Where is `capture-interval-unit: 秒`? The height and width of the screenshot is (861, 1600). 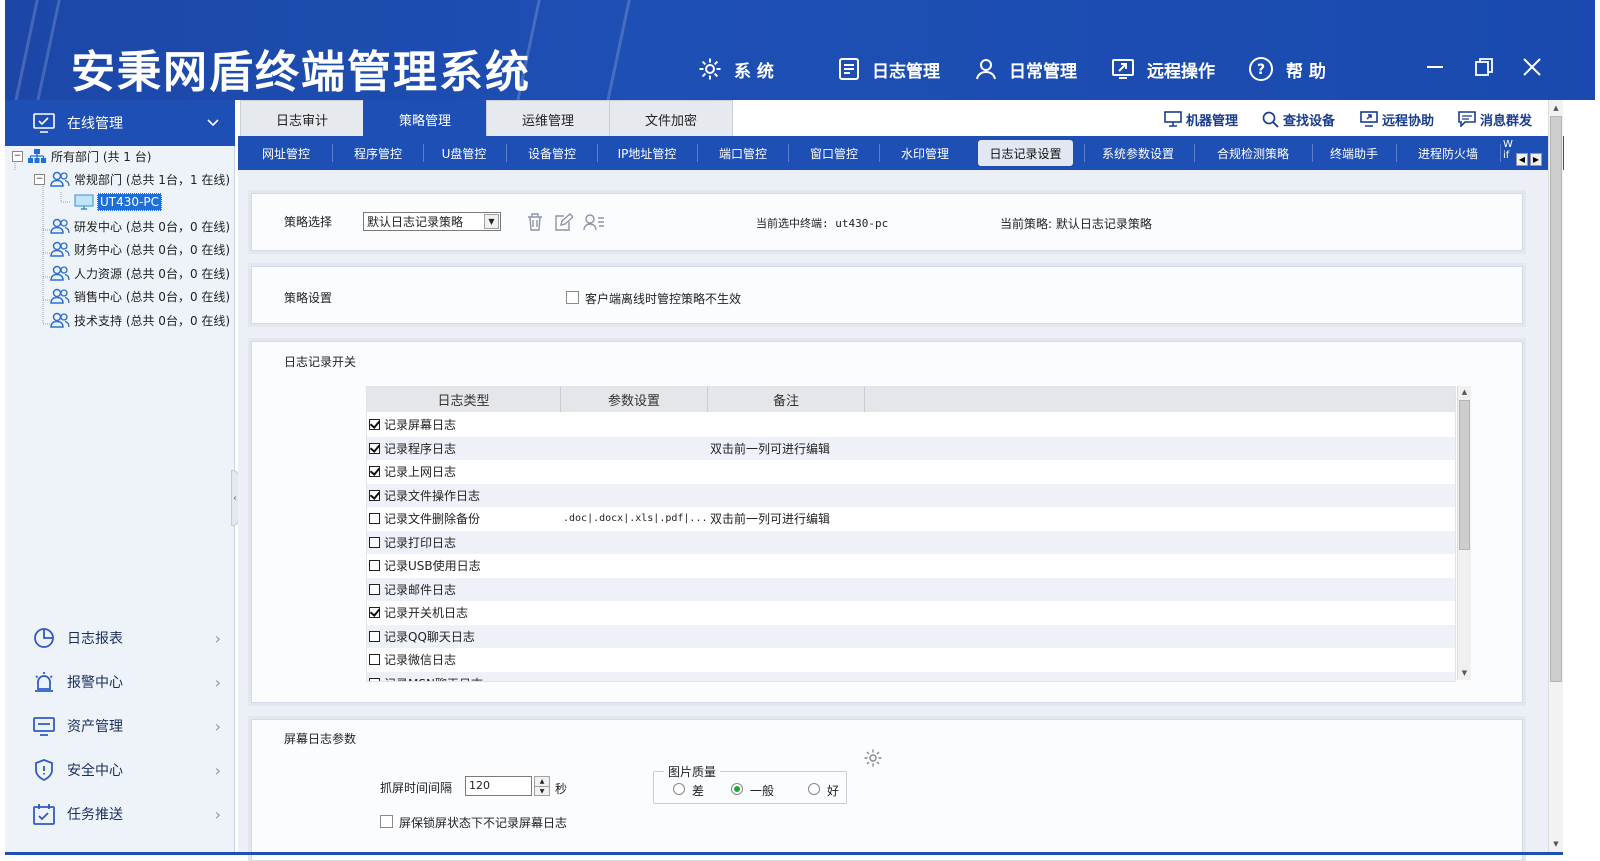
capture-interval-unit: 秒 is located at coordinates (561, 789).